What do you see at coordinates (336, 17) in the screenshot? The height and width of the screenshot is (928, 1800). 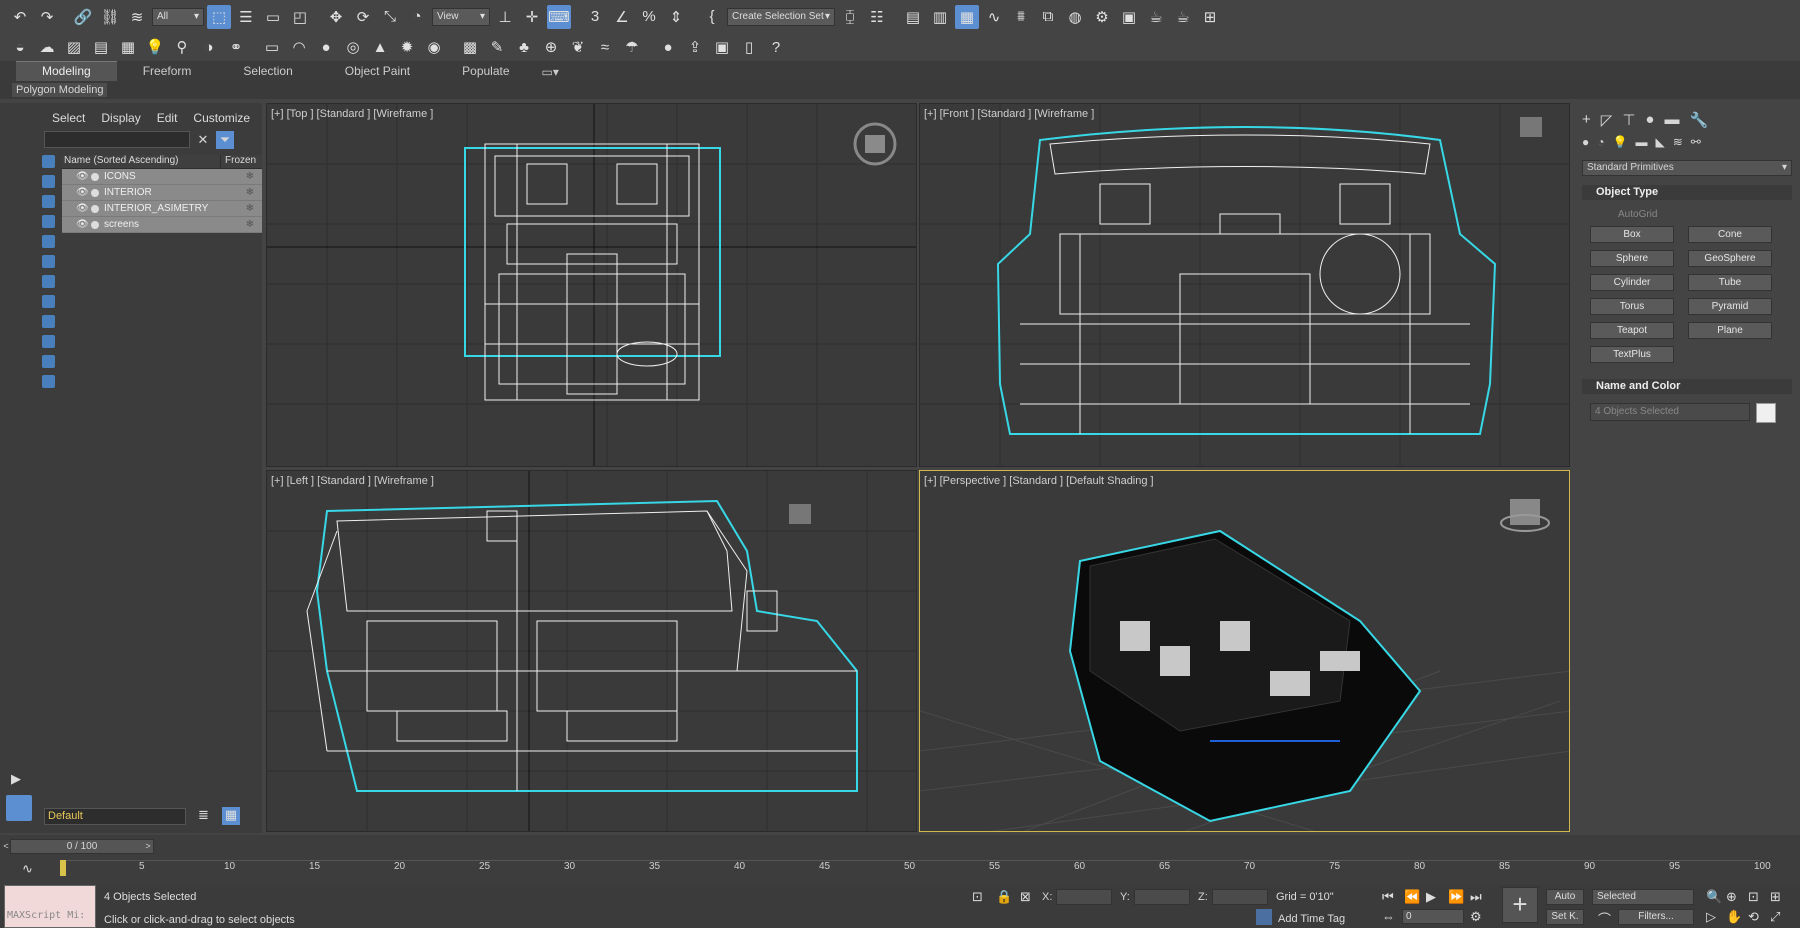 I see `move-icon: ✥` at bounding box center [336, 17].